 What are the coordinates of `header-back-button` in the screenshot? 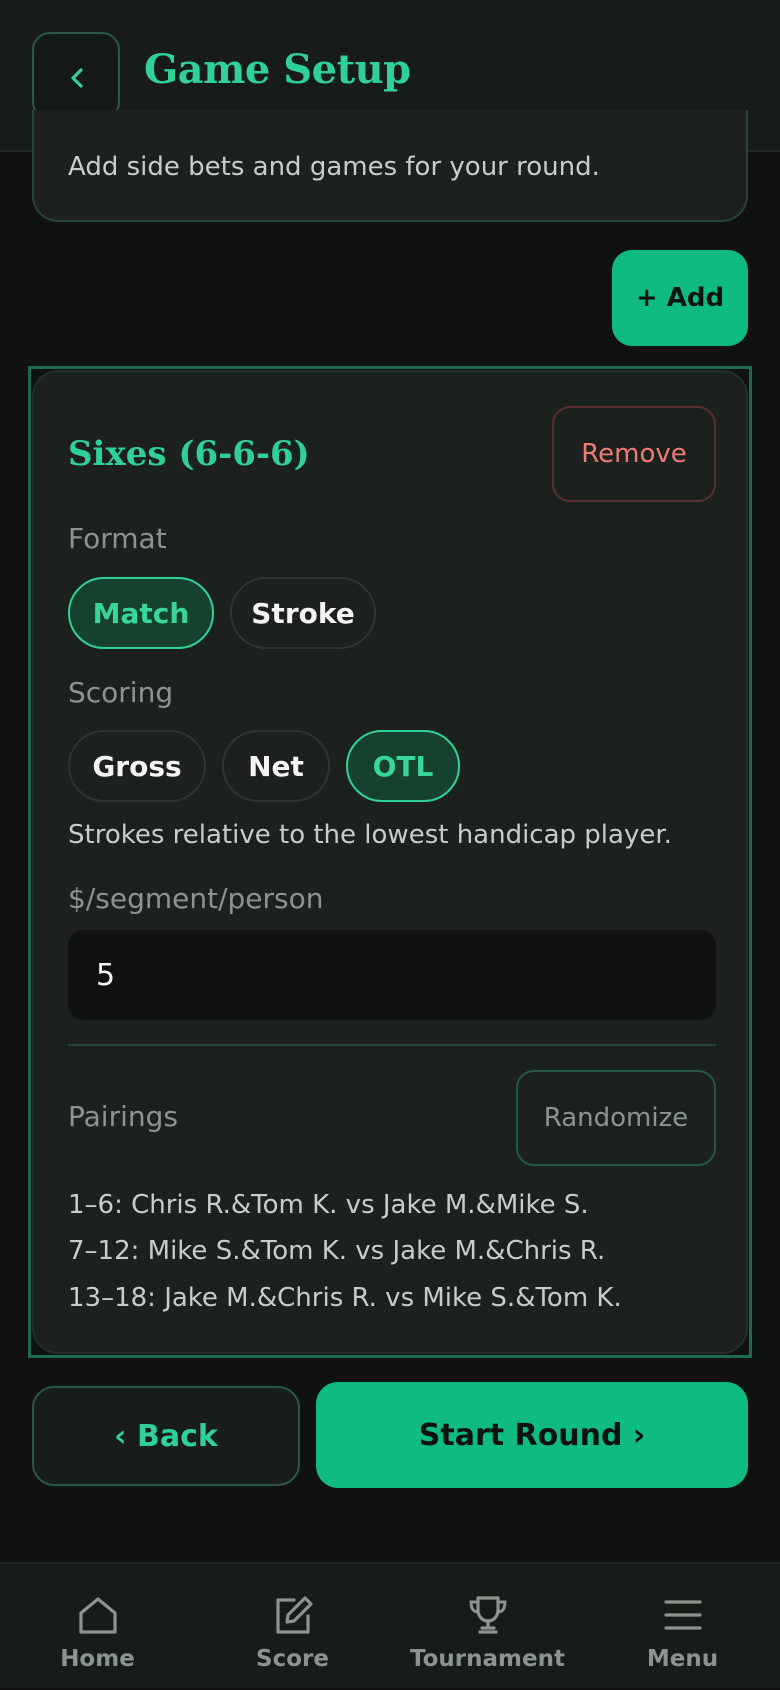 It's located at (76, 76).